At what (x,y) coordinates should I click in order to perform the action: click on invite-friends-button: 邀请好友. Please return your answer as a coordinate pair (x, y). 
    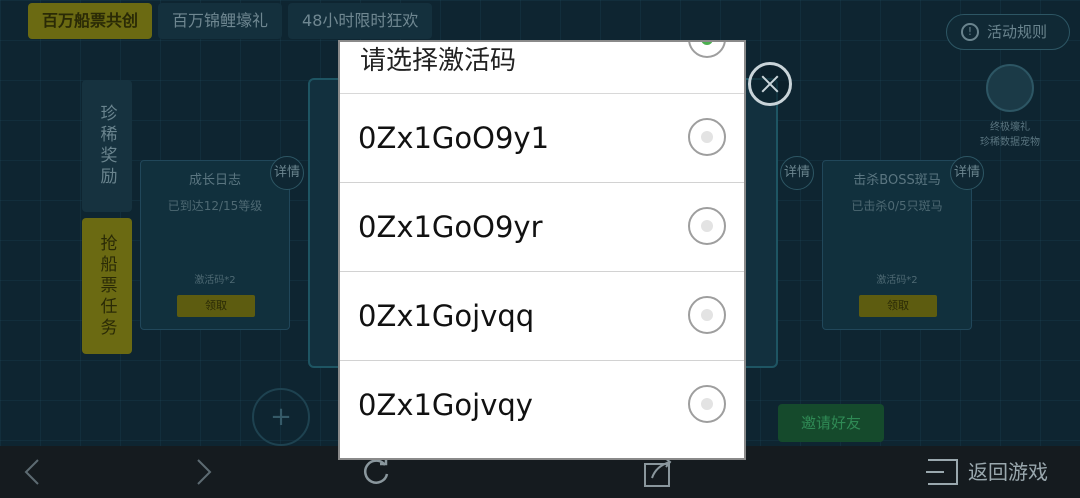
    Looking at the image, I should click on (831, 423).